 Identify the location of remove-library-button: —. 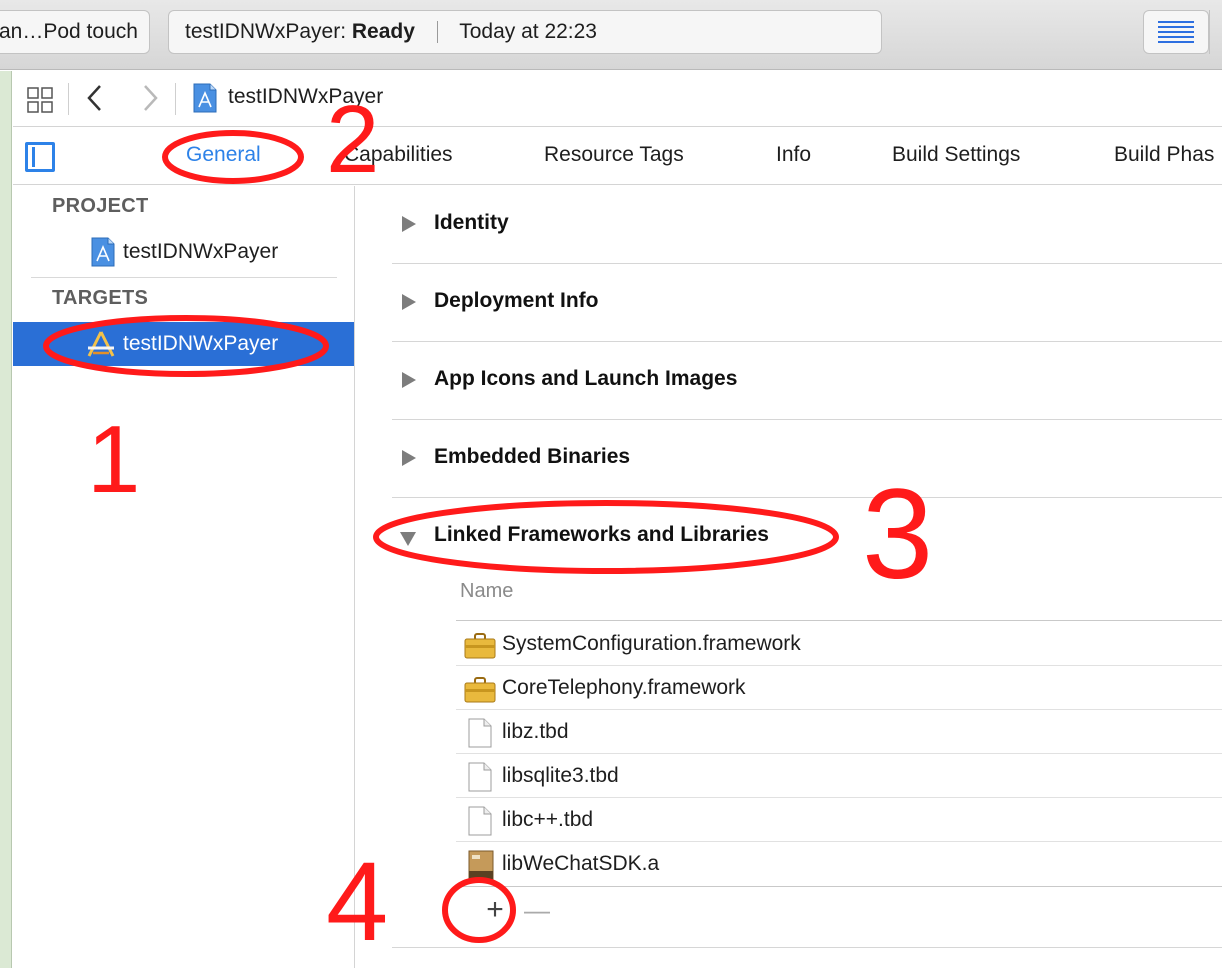
(537, 911).